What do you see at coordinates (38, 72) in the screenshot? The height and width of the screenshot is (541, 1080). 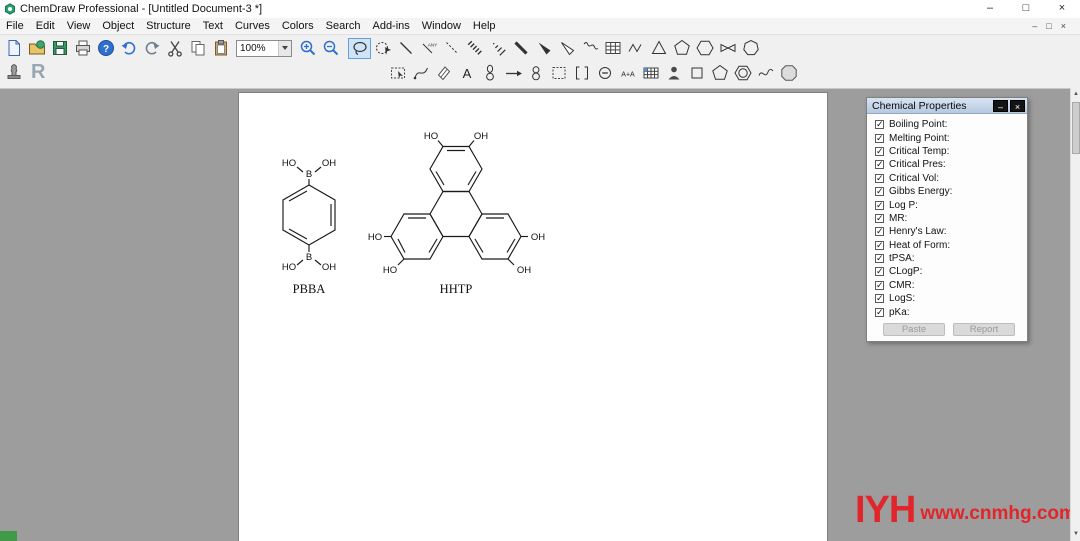 I see `r-group-icon: R` at bounding box center [38, 72].